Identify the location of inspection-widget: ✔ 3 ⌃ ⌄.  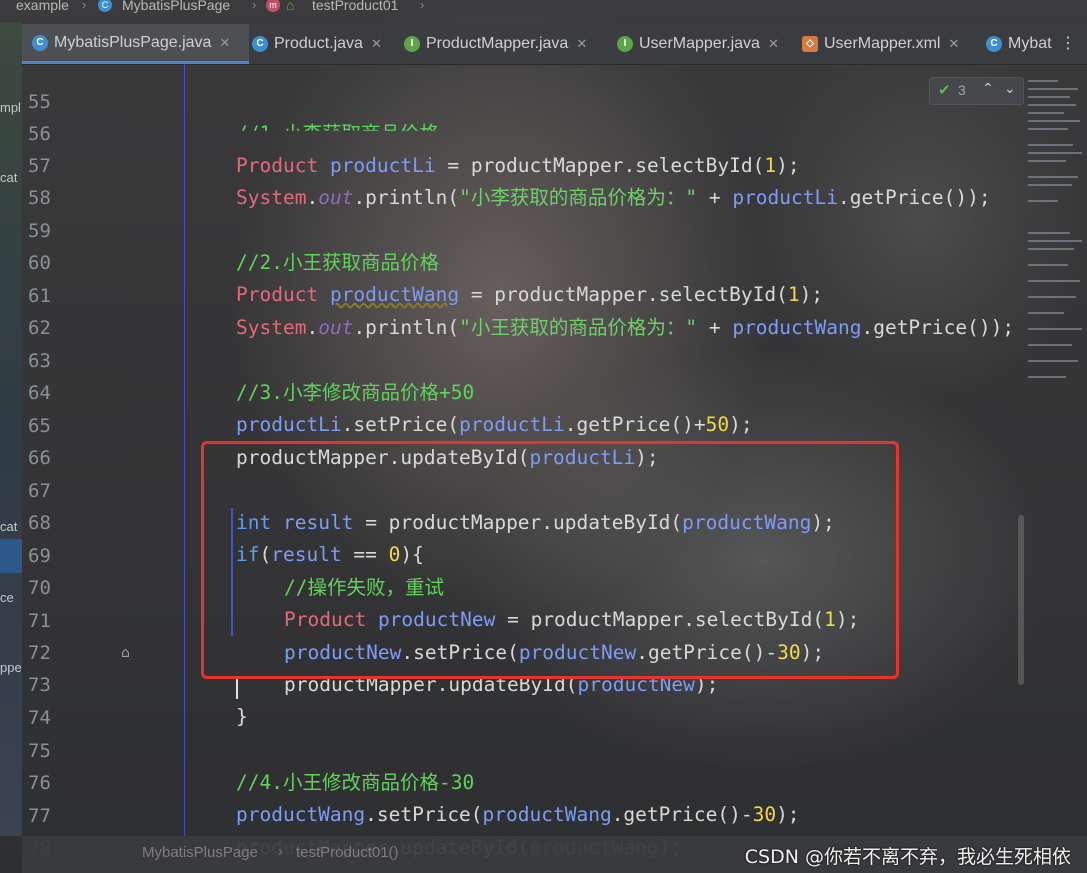
(976, 91).